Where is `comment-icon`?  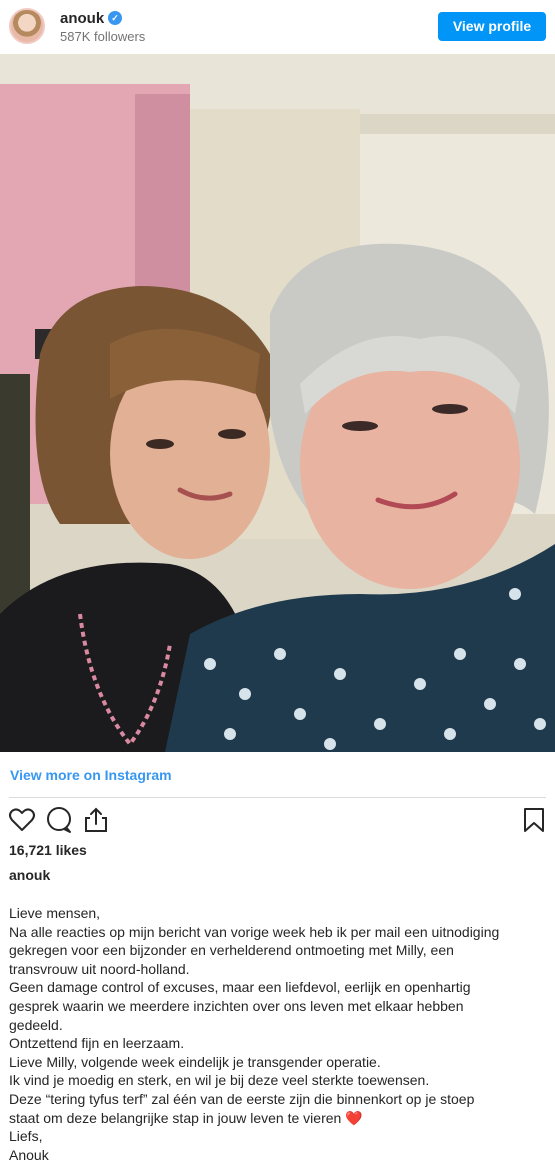 comment-icon is located at coordinates (59, 820).